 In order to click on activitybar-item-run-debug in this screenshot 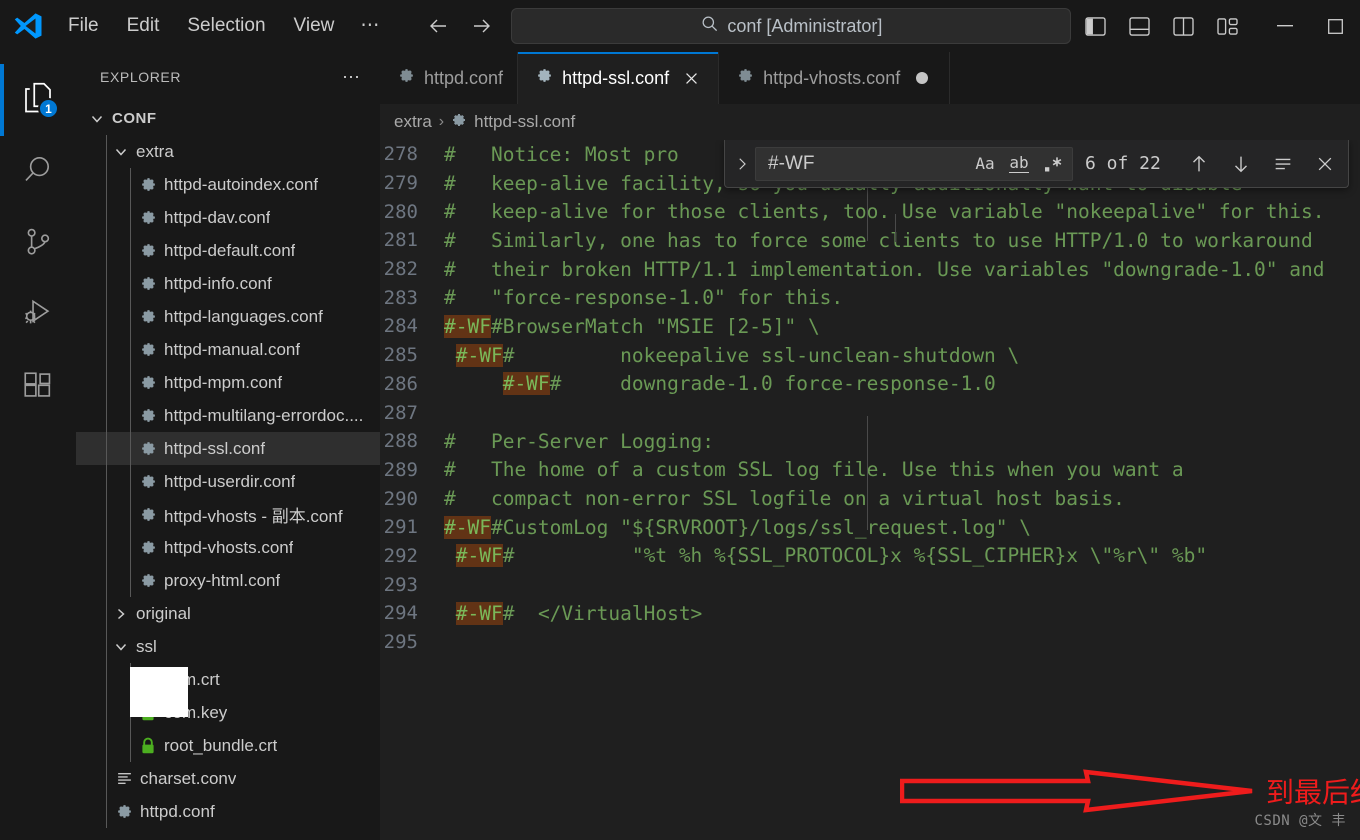, I will do `click(38, 316)`.